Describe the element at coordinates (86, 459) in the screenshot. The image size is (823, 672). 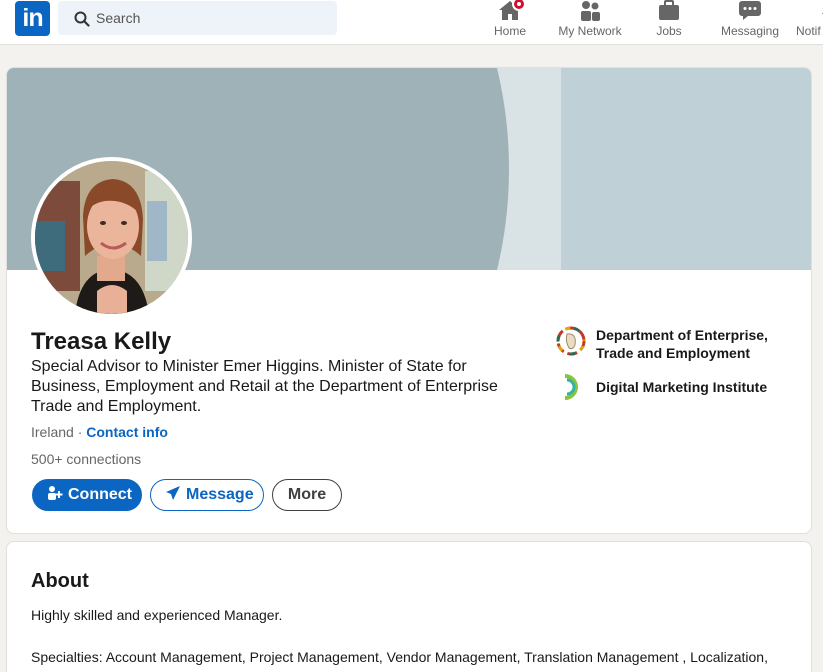
I see `connections-count: 500+ connections` at that location.